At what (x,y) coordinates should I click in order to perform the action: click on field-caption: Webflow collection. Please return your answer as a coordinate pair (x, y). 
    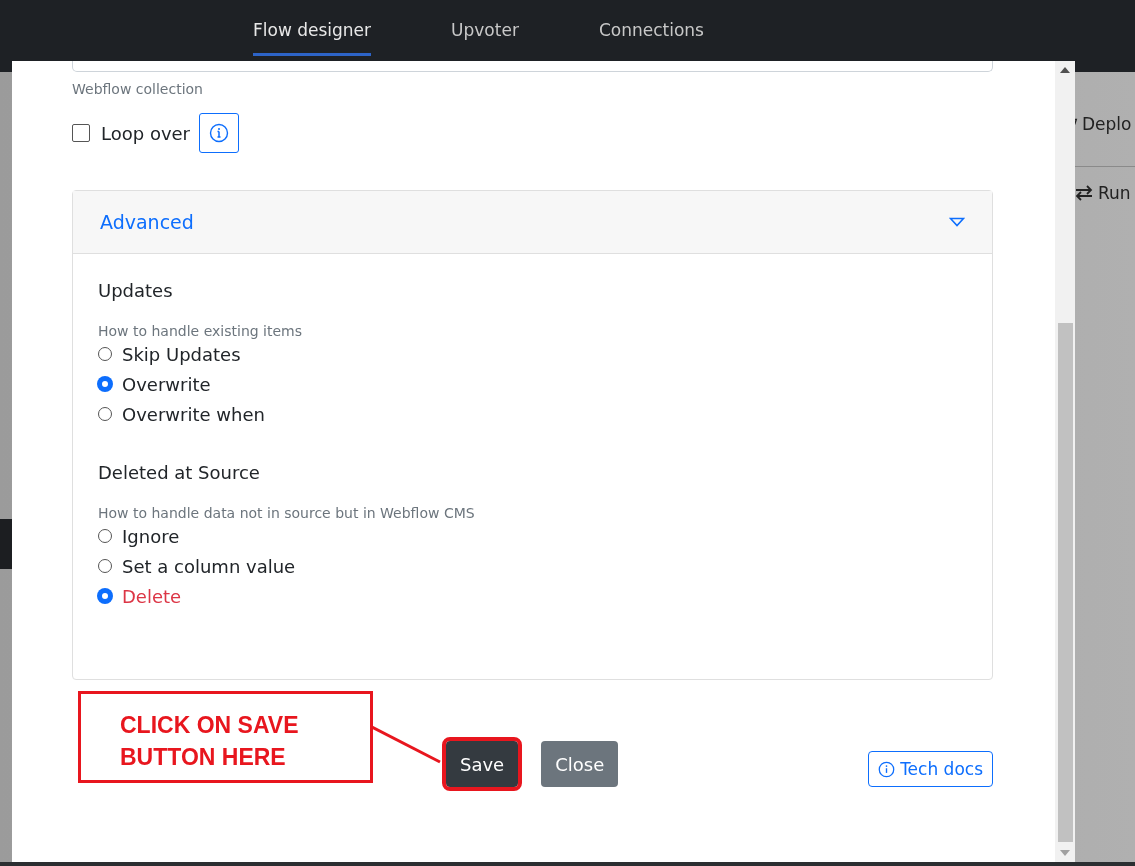
    Looking at the image, I should click on (138, 89).